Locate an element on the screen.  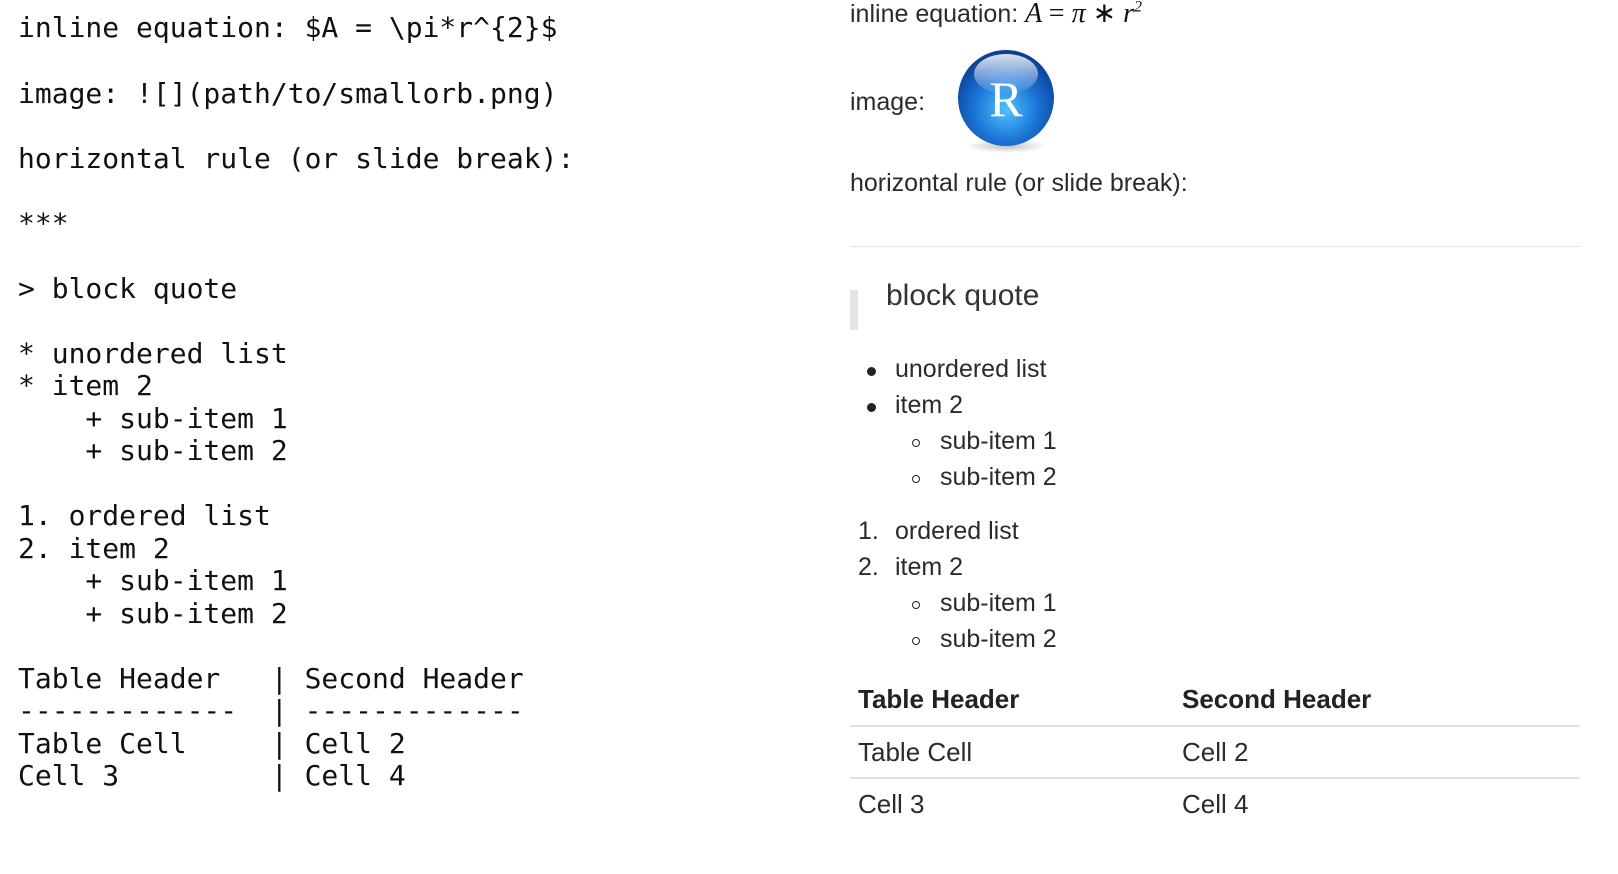
ordered-number: 2. is located at coordinates (868, 567).